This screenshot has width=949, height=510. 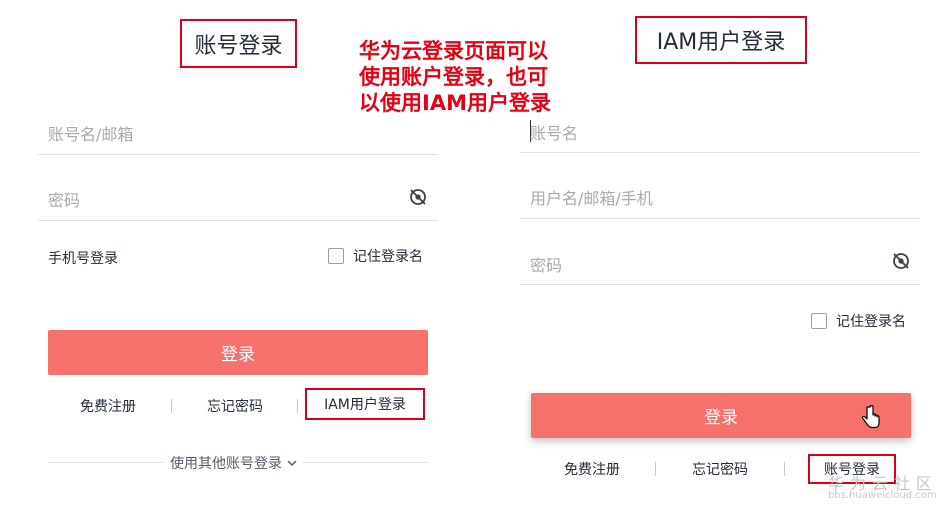 What do you see at coordinates (453, 51) in the screenshot?
I see `annotation-line: 华为云登录页面可以` at bounding box center [453, 51].